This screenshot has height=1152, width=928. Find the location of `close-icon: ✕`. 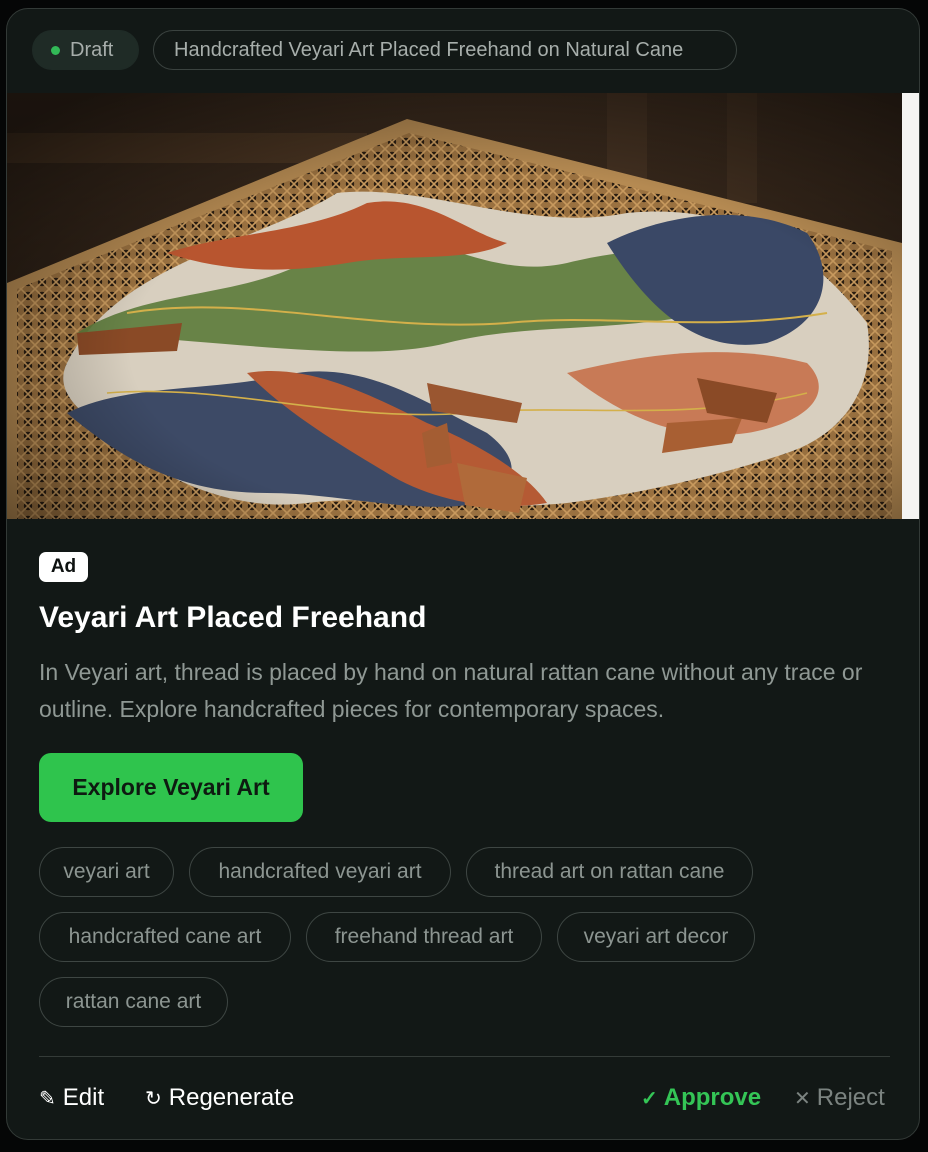

close-icon: ✕ is located at coordinates (802, 1098).